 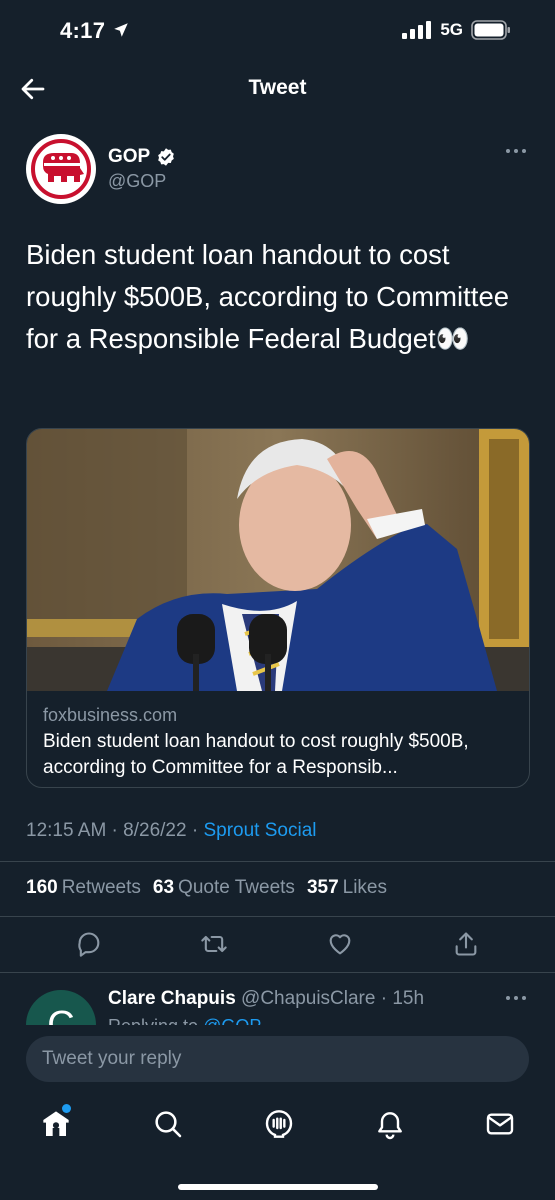 I want to click on location-arrow-icon, so click(x=120, y=30).